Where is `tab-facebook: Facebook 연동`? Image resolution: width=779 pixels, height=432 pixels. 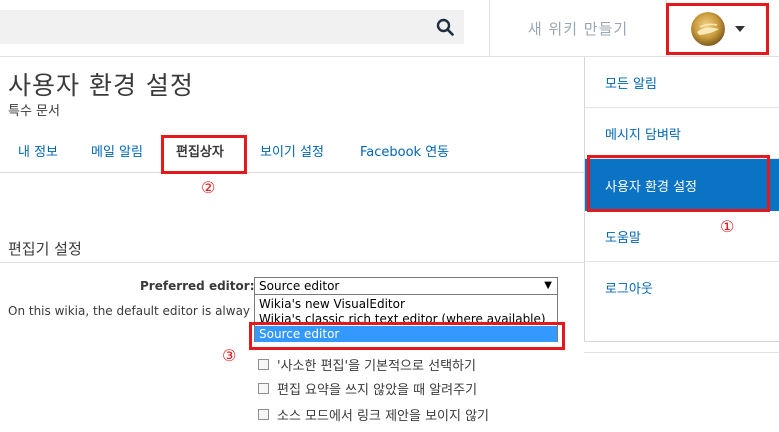 tab-facebook: Facebook 연동 is located at coordinates (404, 154).